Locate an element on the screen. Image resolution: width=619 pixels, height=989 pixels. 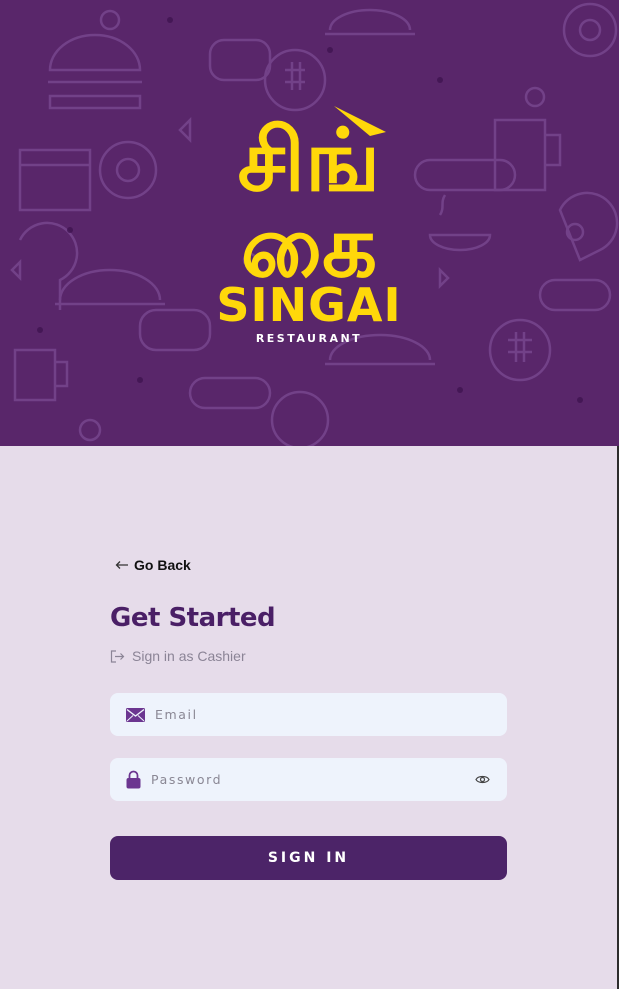
role-subtitle: Sign in as Cashier is located at coordinates (178, 656).